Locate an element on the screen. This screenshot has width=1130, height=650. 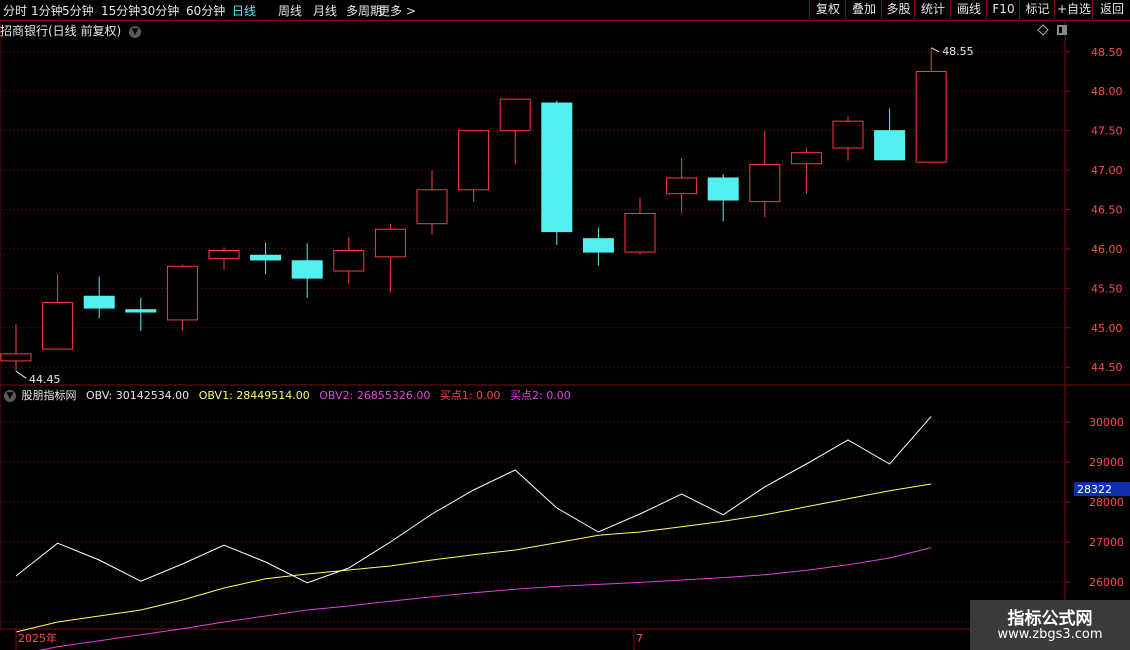
price-tick-label: 47.50 is located at coordinates (1107, 131).